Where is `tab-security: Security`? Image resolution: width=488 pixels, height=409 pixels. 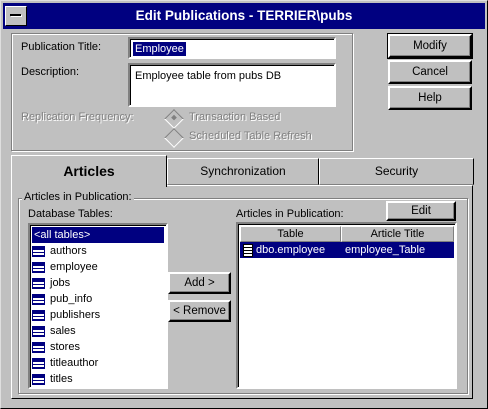 tab-security: Security is located at coordinates (396, 171).